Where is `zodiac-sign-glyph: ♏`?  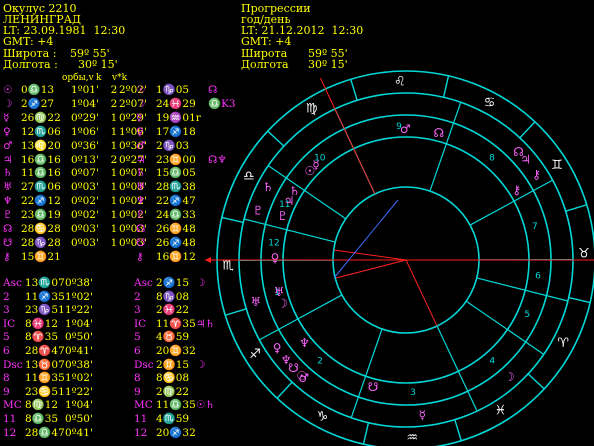
zodiac-sign-glyph: ♏ is located at coordinates (228, 266).